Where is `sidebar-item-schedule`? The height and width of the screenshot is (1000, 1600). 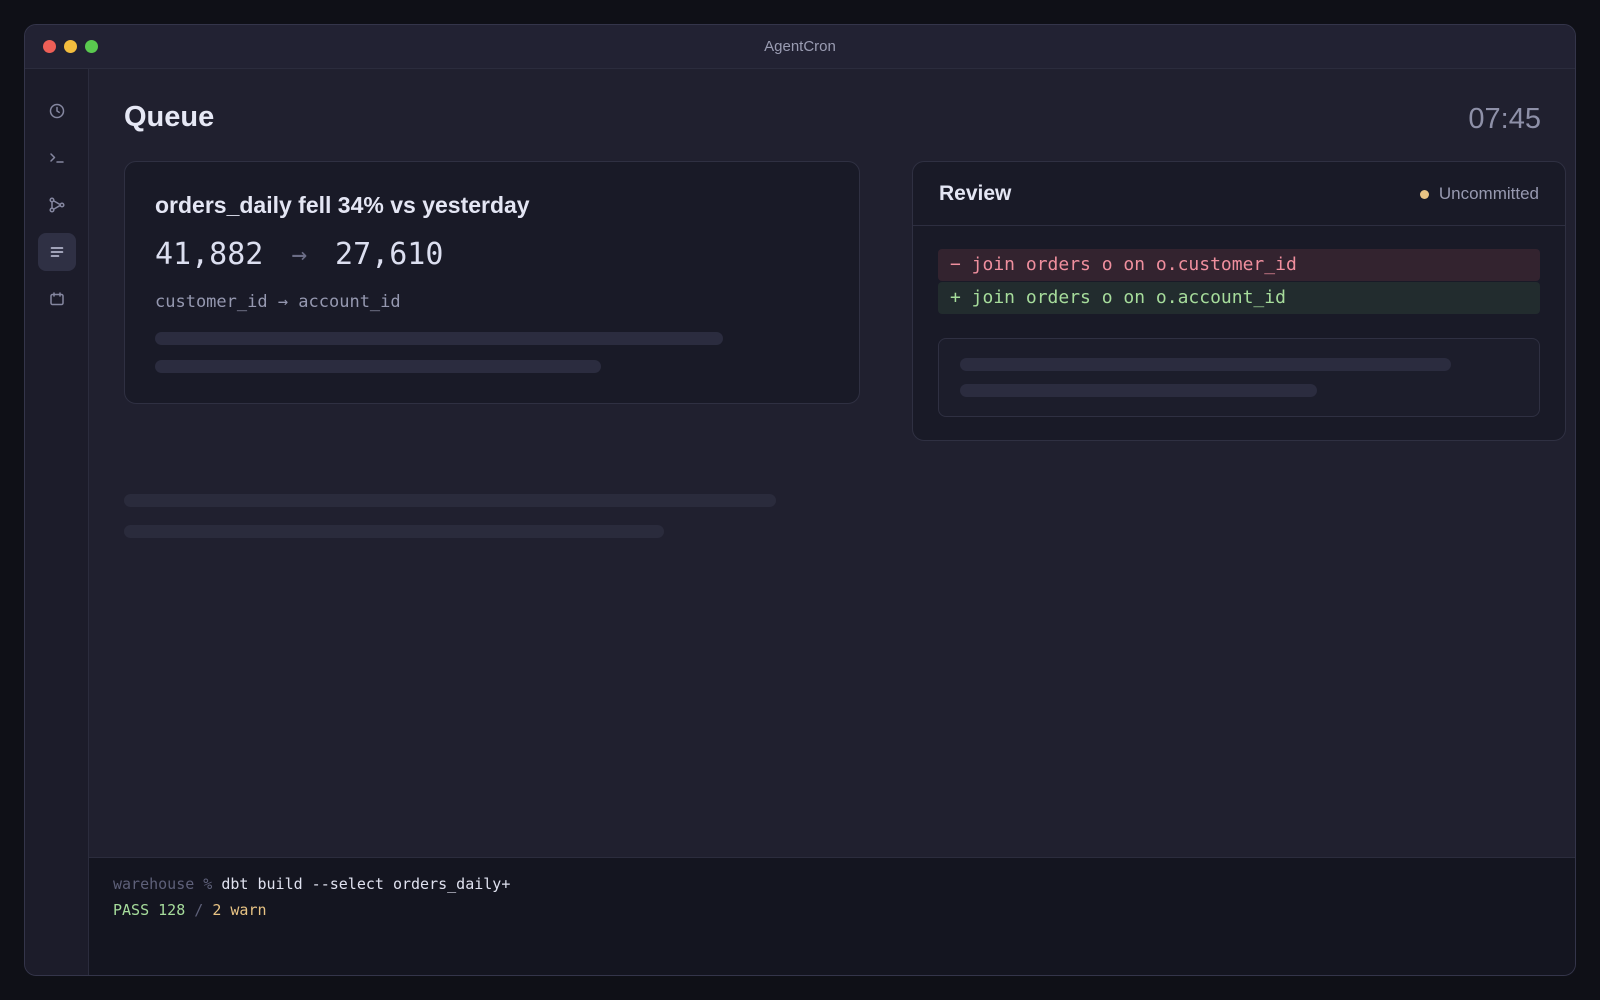 sidebar-item-schedule is located at coordinates (57, 299).